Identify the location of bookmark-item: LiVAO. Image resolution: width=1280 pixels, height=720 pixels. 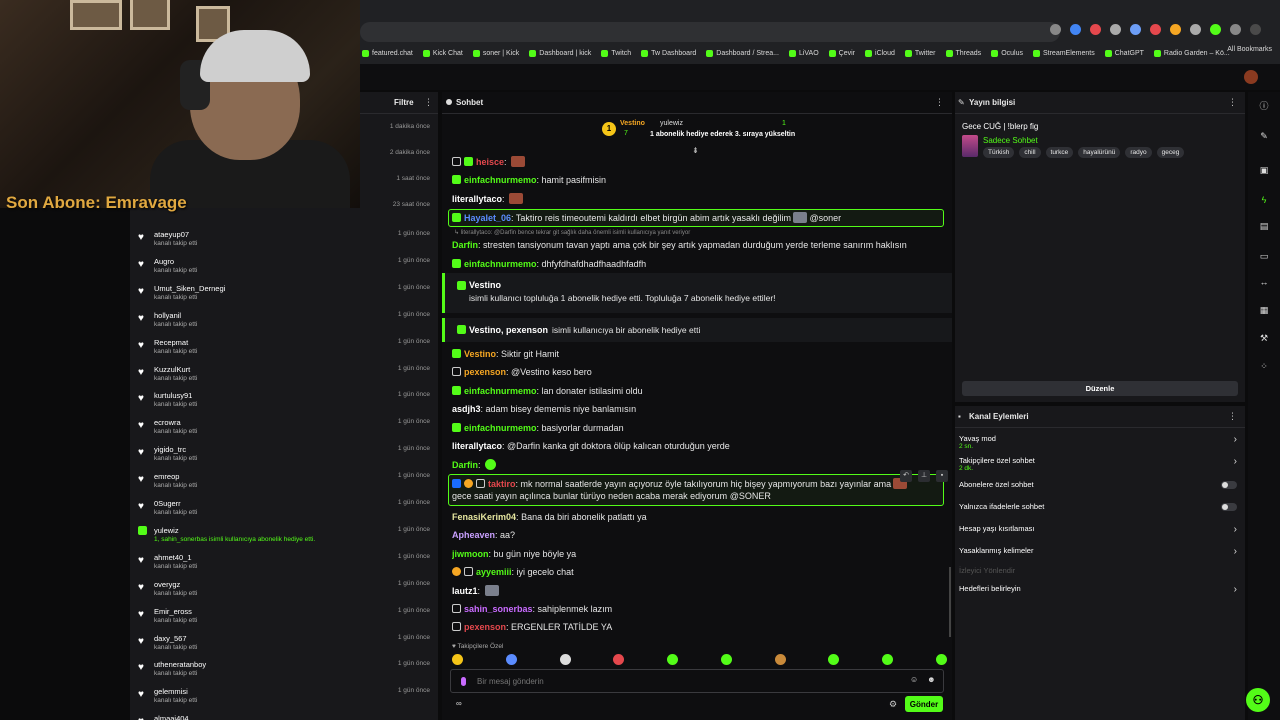
(803, 53).